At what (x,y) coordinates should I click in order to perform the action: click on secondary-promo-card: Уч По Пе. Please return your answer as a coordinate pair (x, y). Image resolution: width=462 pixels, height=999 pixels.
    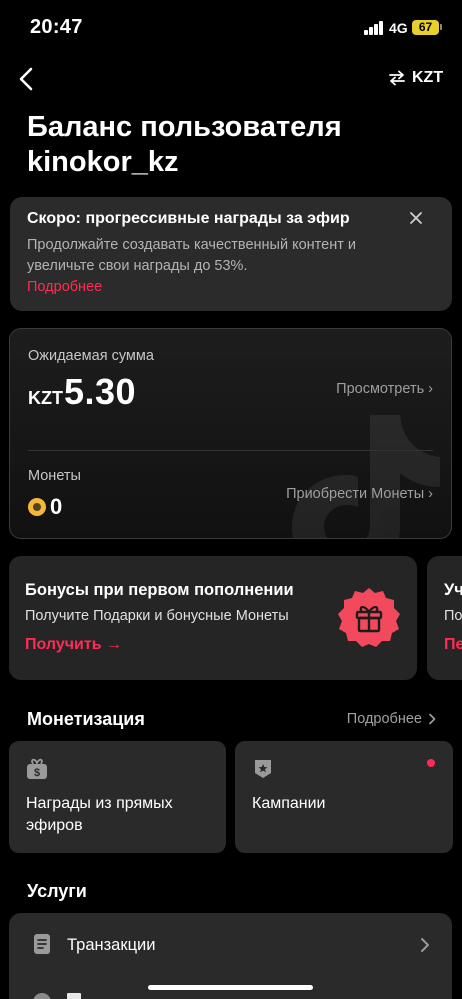
    Looking at the image, I should click on (444, 618).